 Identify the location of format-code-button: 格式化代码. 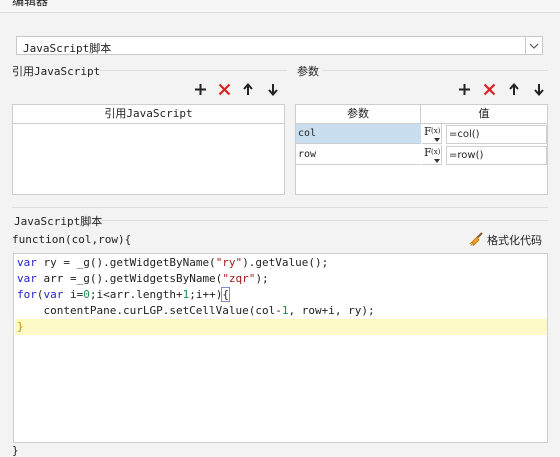
(505, 240).